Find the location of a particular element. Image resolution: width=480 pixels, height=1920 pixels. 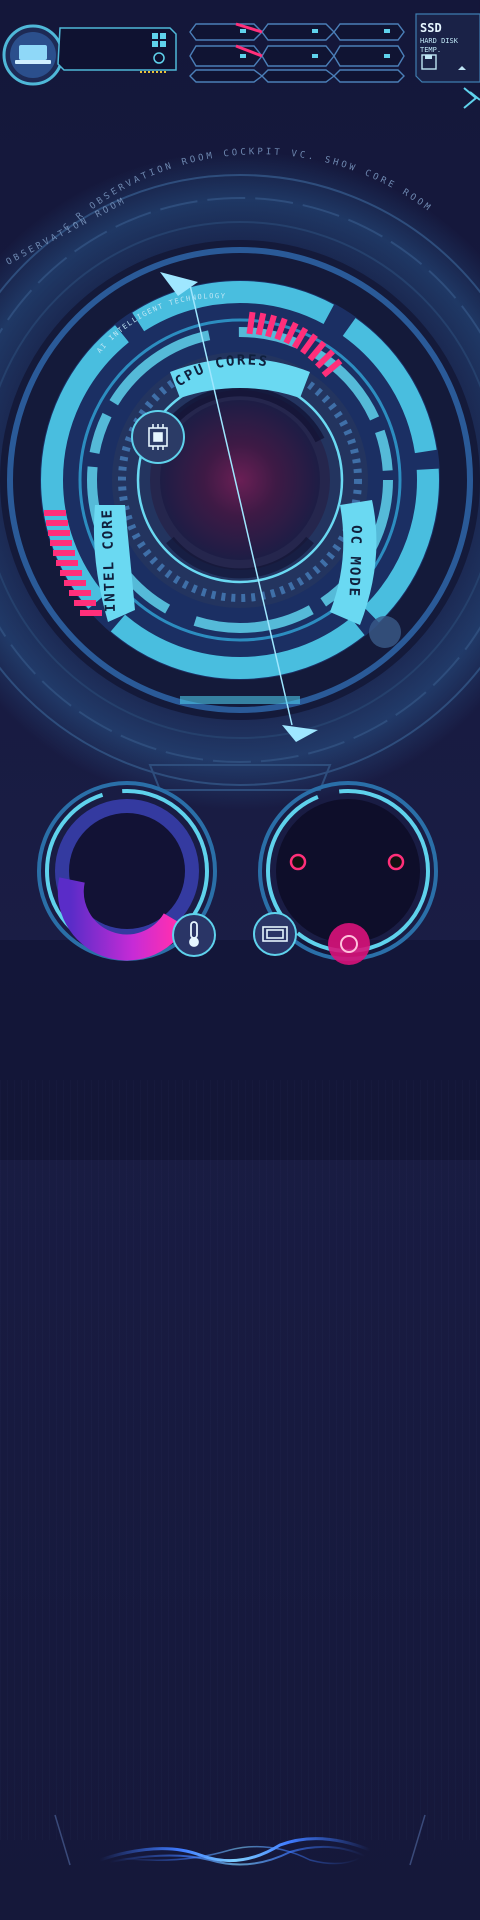

power-gauge is located at coordinates (345, 873).